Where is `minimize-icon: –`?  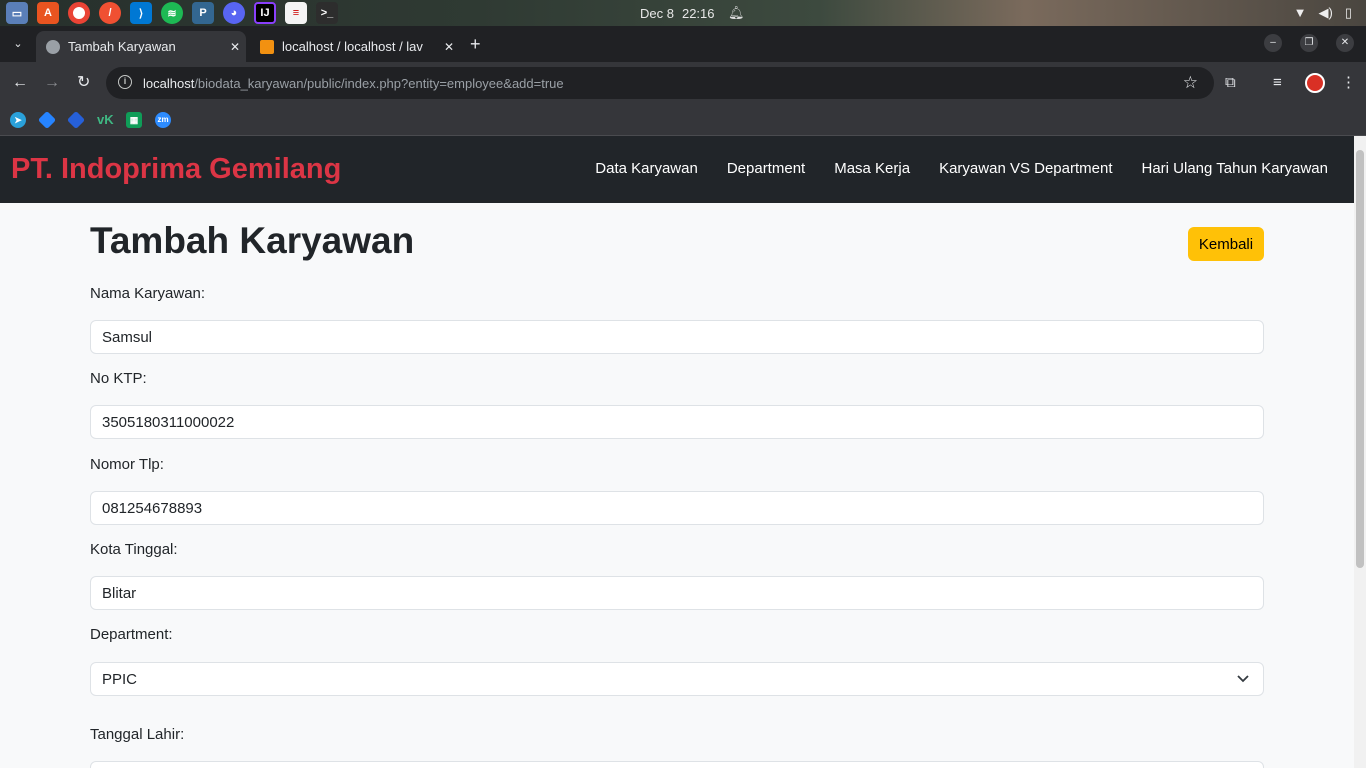 minimize-icon: – is located at coordinates (1273, 43).